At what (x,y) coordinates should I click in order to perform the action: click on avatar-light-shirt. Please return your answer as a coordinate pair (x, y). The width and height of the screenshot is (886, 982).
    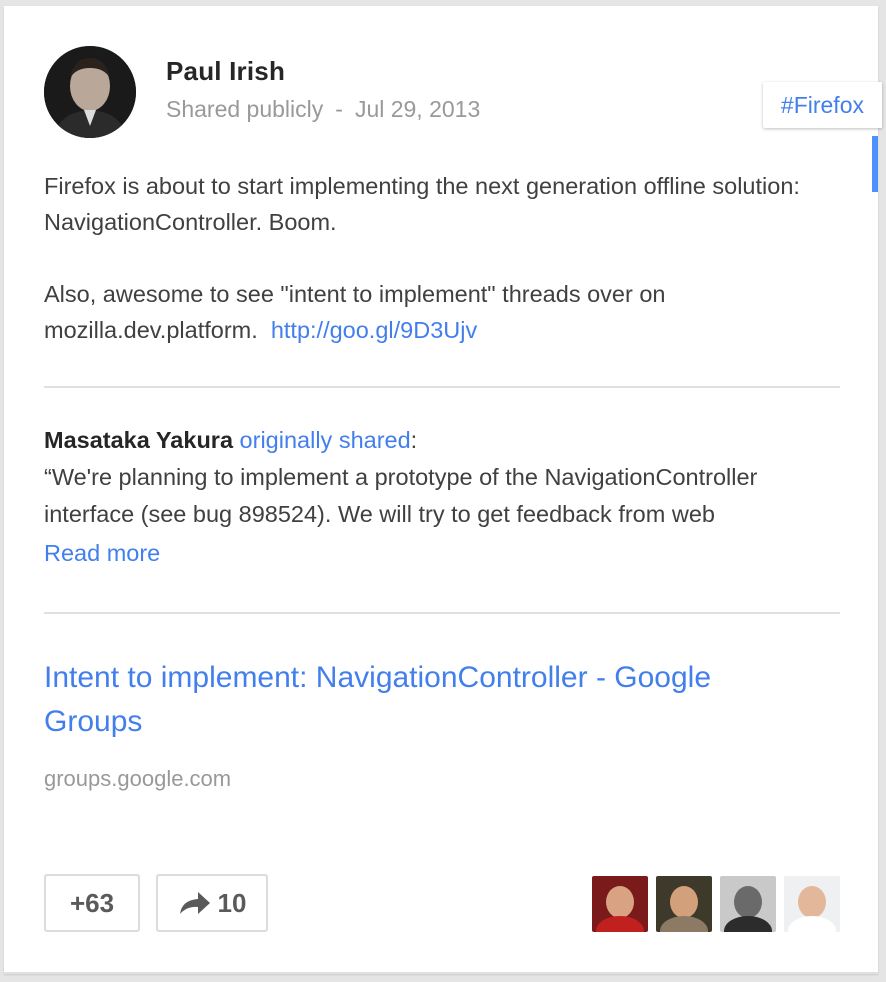
    Looking at the image, I should click on (812, 904).